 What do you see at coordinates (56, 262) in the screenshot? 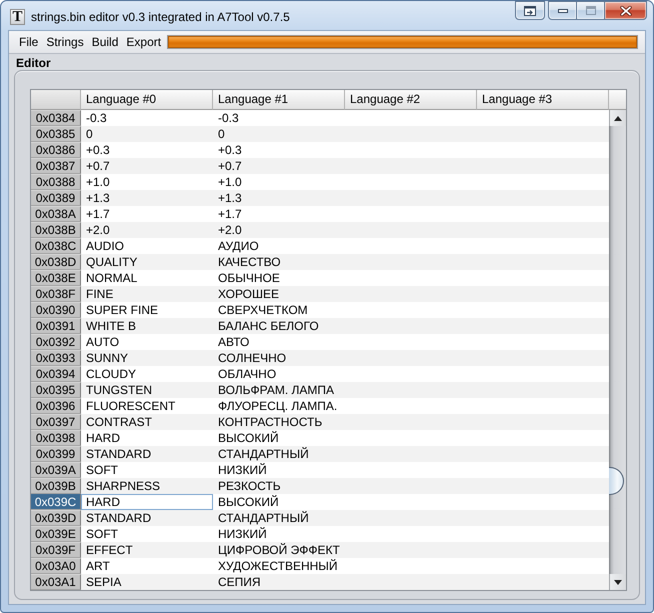
I see `row-header: 0x038D` at bounding box center [56, 262].